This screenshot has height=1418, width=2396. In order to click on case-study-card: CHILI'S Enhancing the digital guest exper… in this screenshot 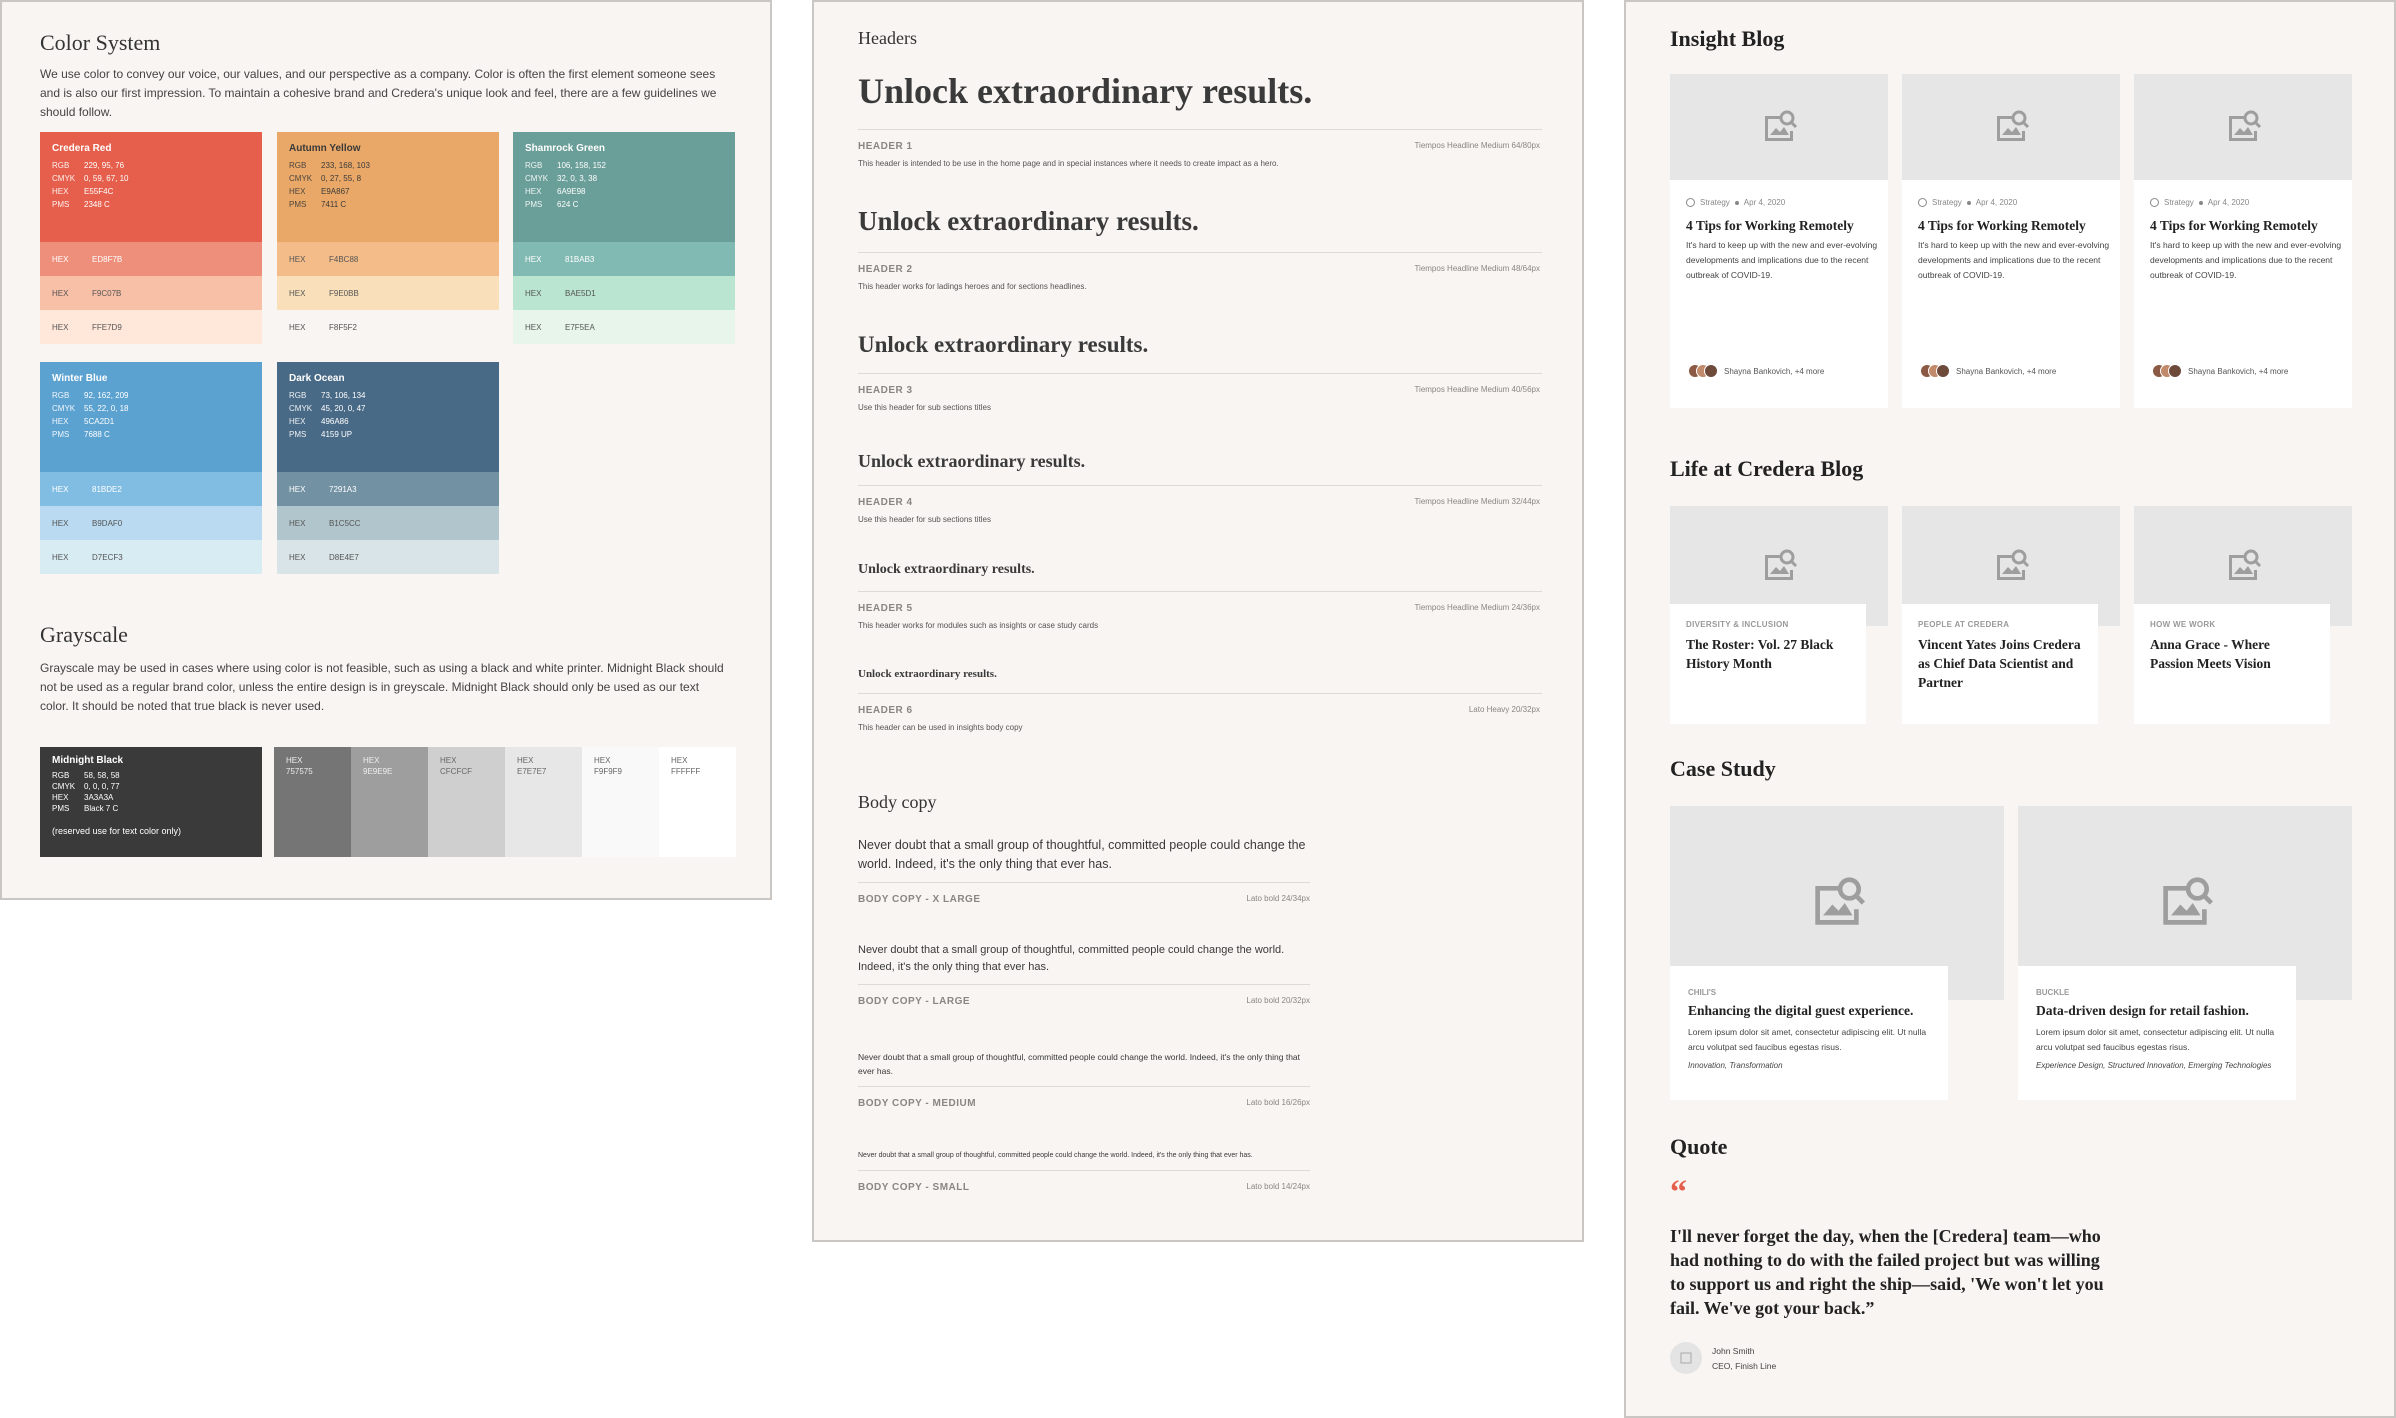, I will do `click(1809, 1033)`.